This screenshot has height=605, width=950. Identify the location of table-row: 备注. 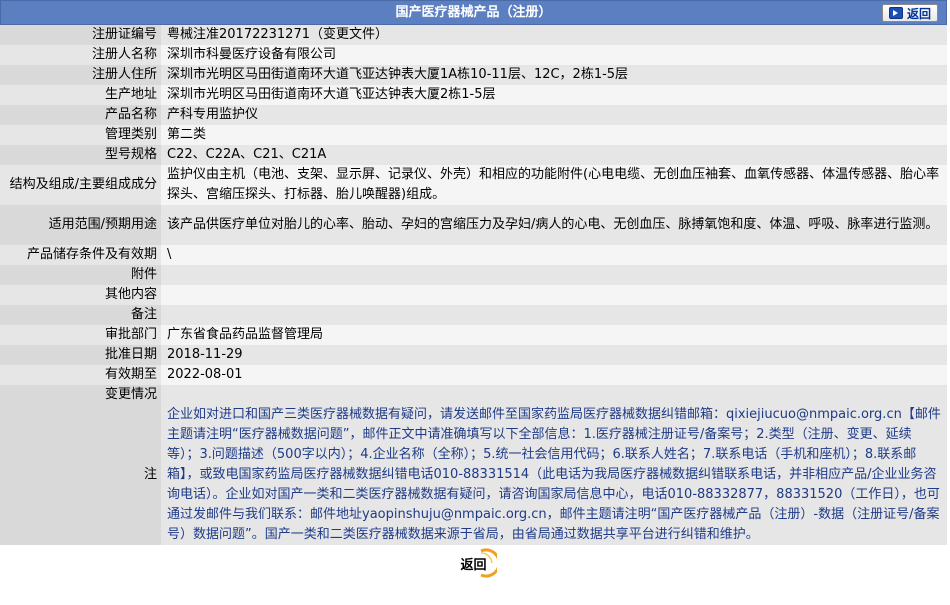
(473, 315).